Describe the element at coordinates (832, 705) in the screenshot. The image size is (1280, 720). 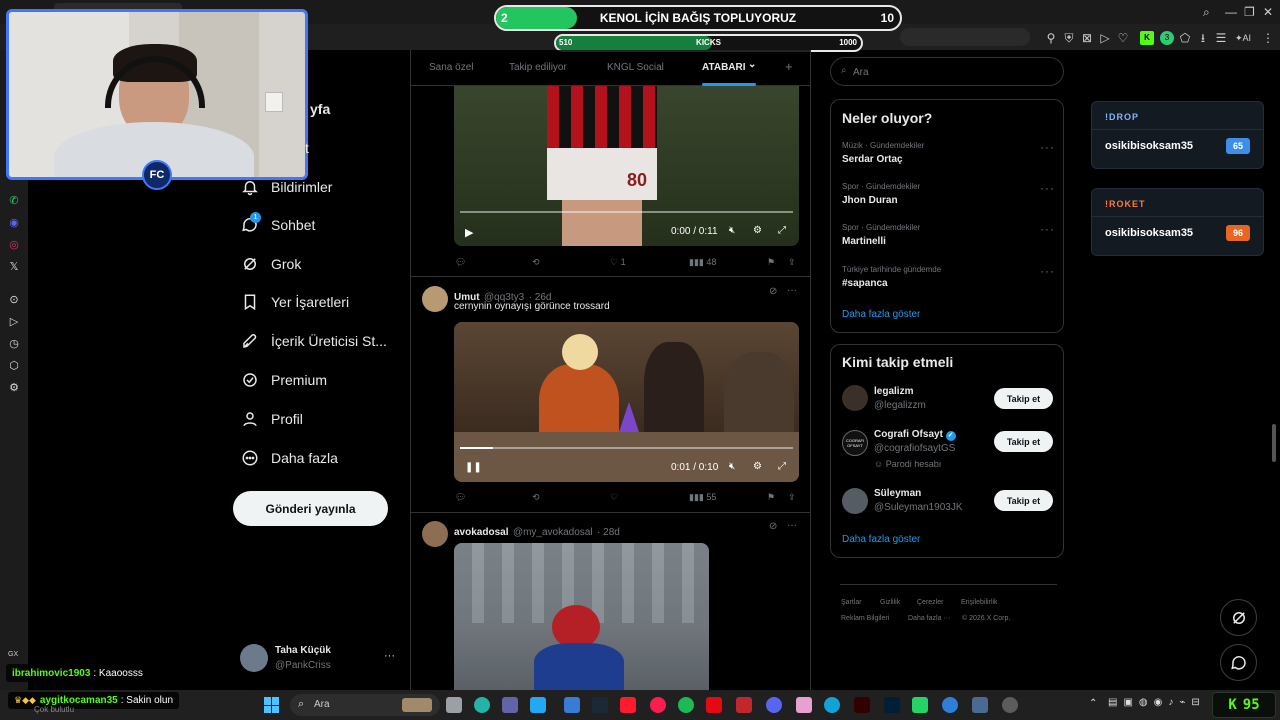
I see `capcut-icon` at that location.